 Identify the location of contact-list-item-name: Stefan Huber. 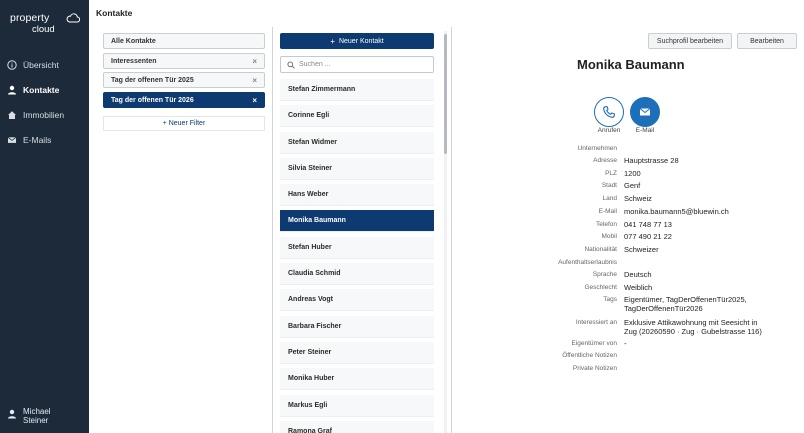
(310, 247).